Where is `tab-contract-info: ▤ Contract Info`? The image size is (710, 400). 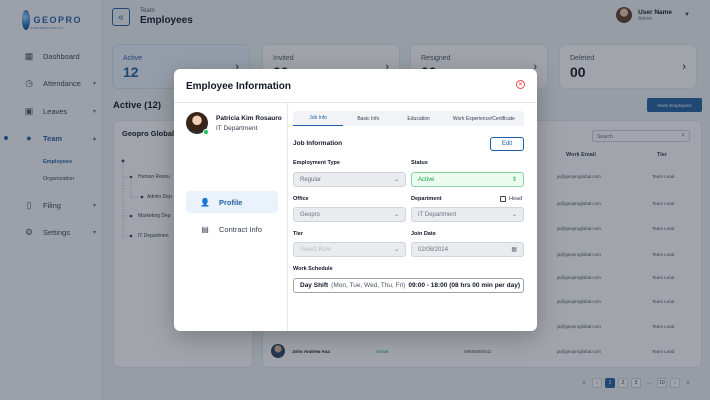
tab-contract-info: ▤ Contract Info is located at coordinates (232, 229).